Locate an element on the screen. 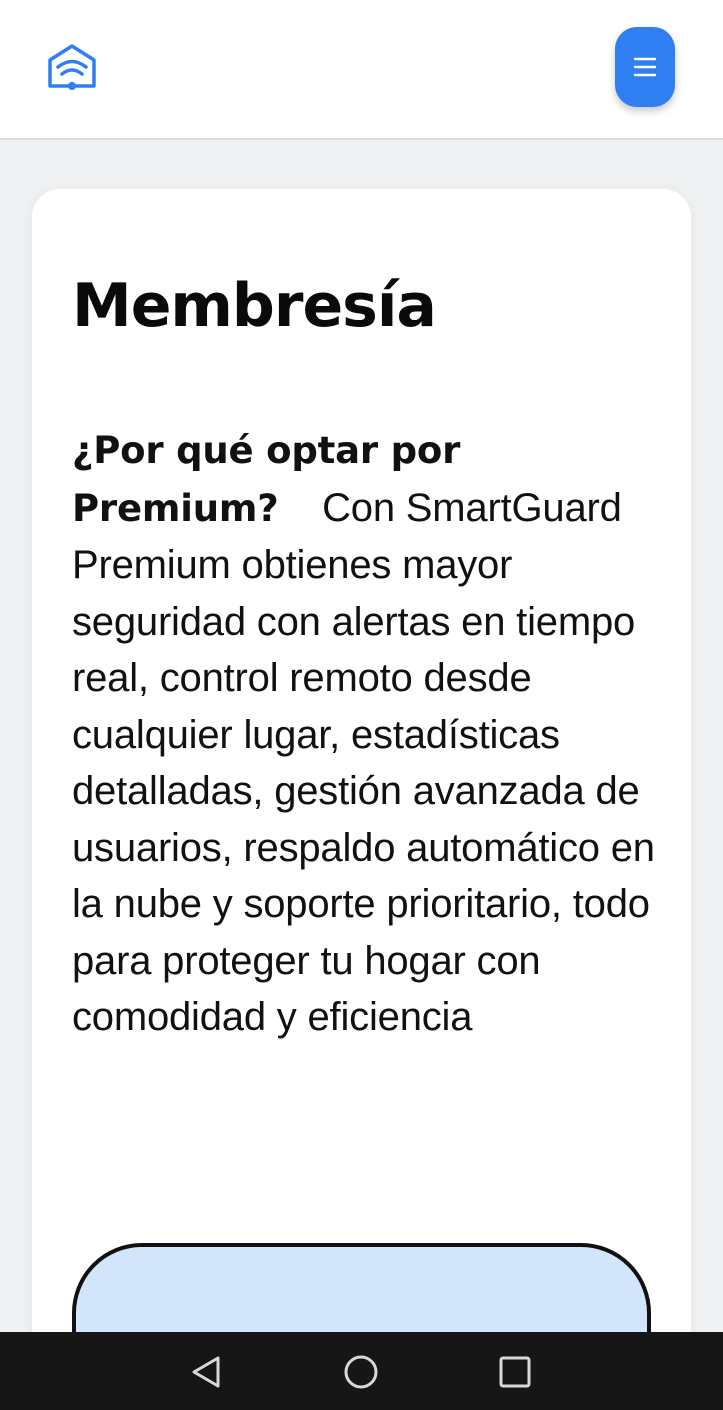  home-circle-icon is located at coordinates (361, 1372).